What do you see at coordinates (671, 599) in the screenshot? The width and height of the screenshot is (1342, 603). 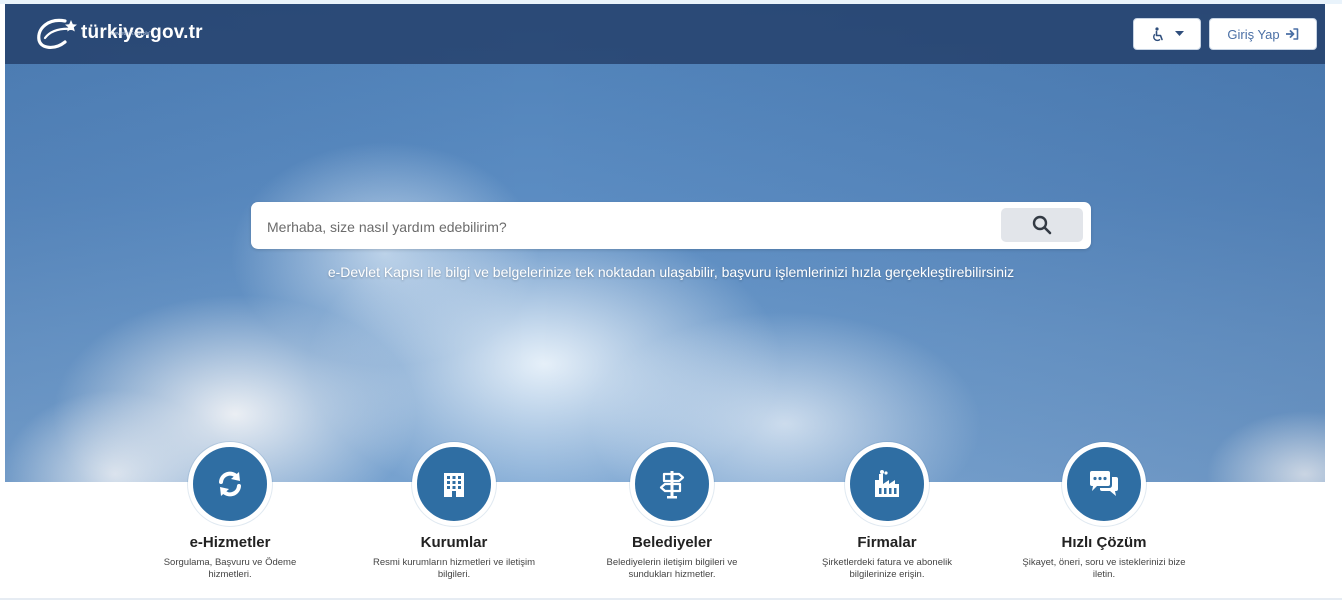 I see `bottom-divider` at bounding box center [671, 599].